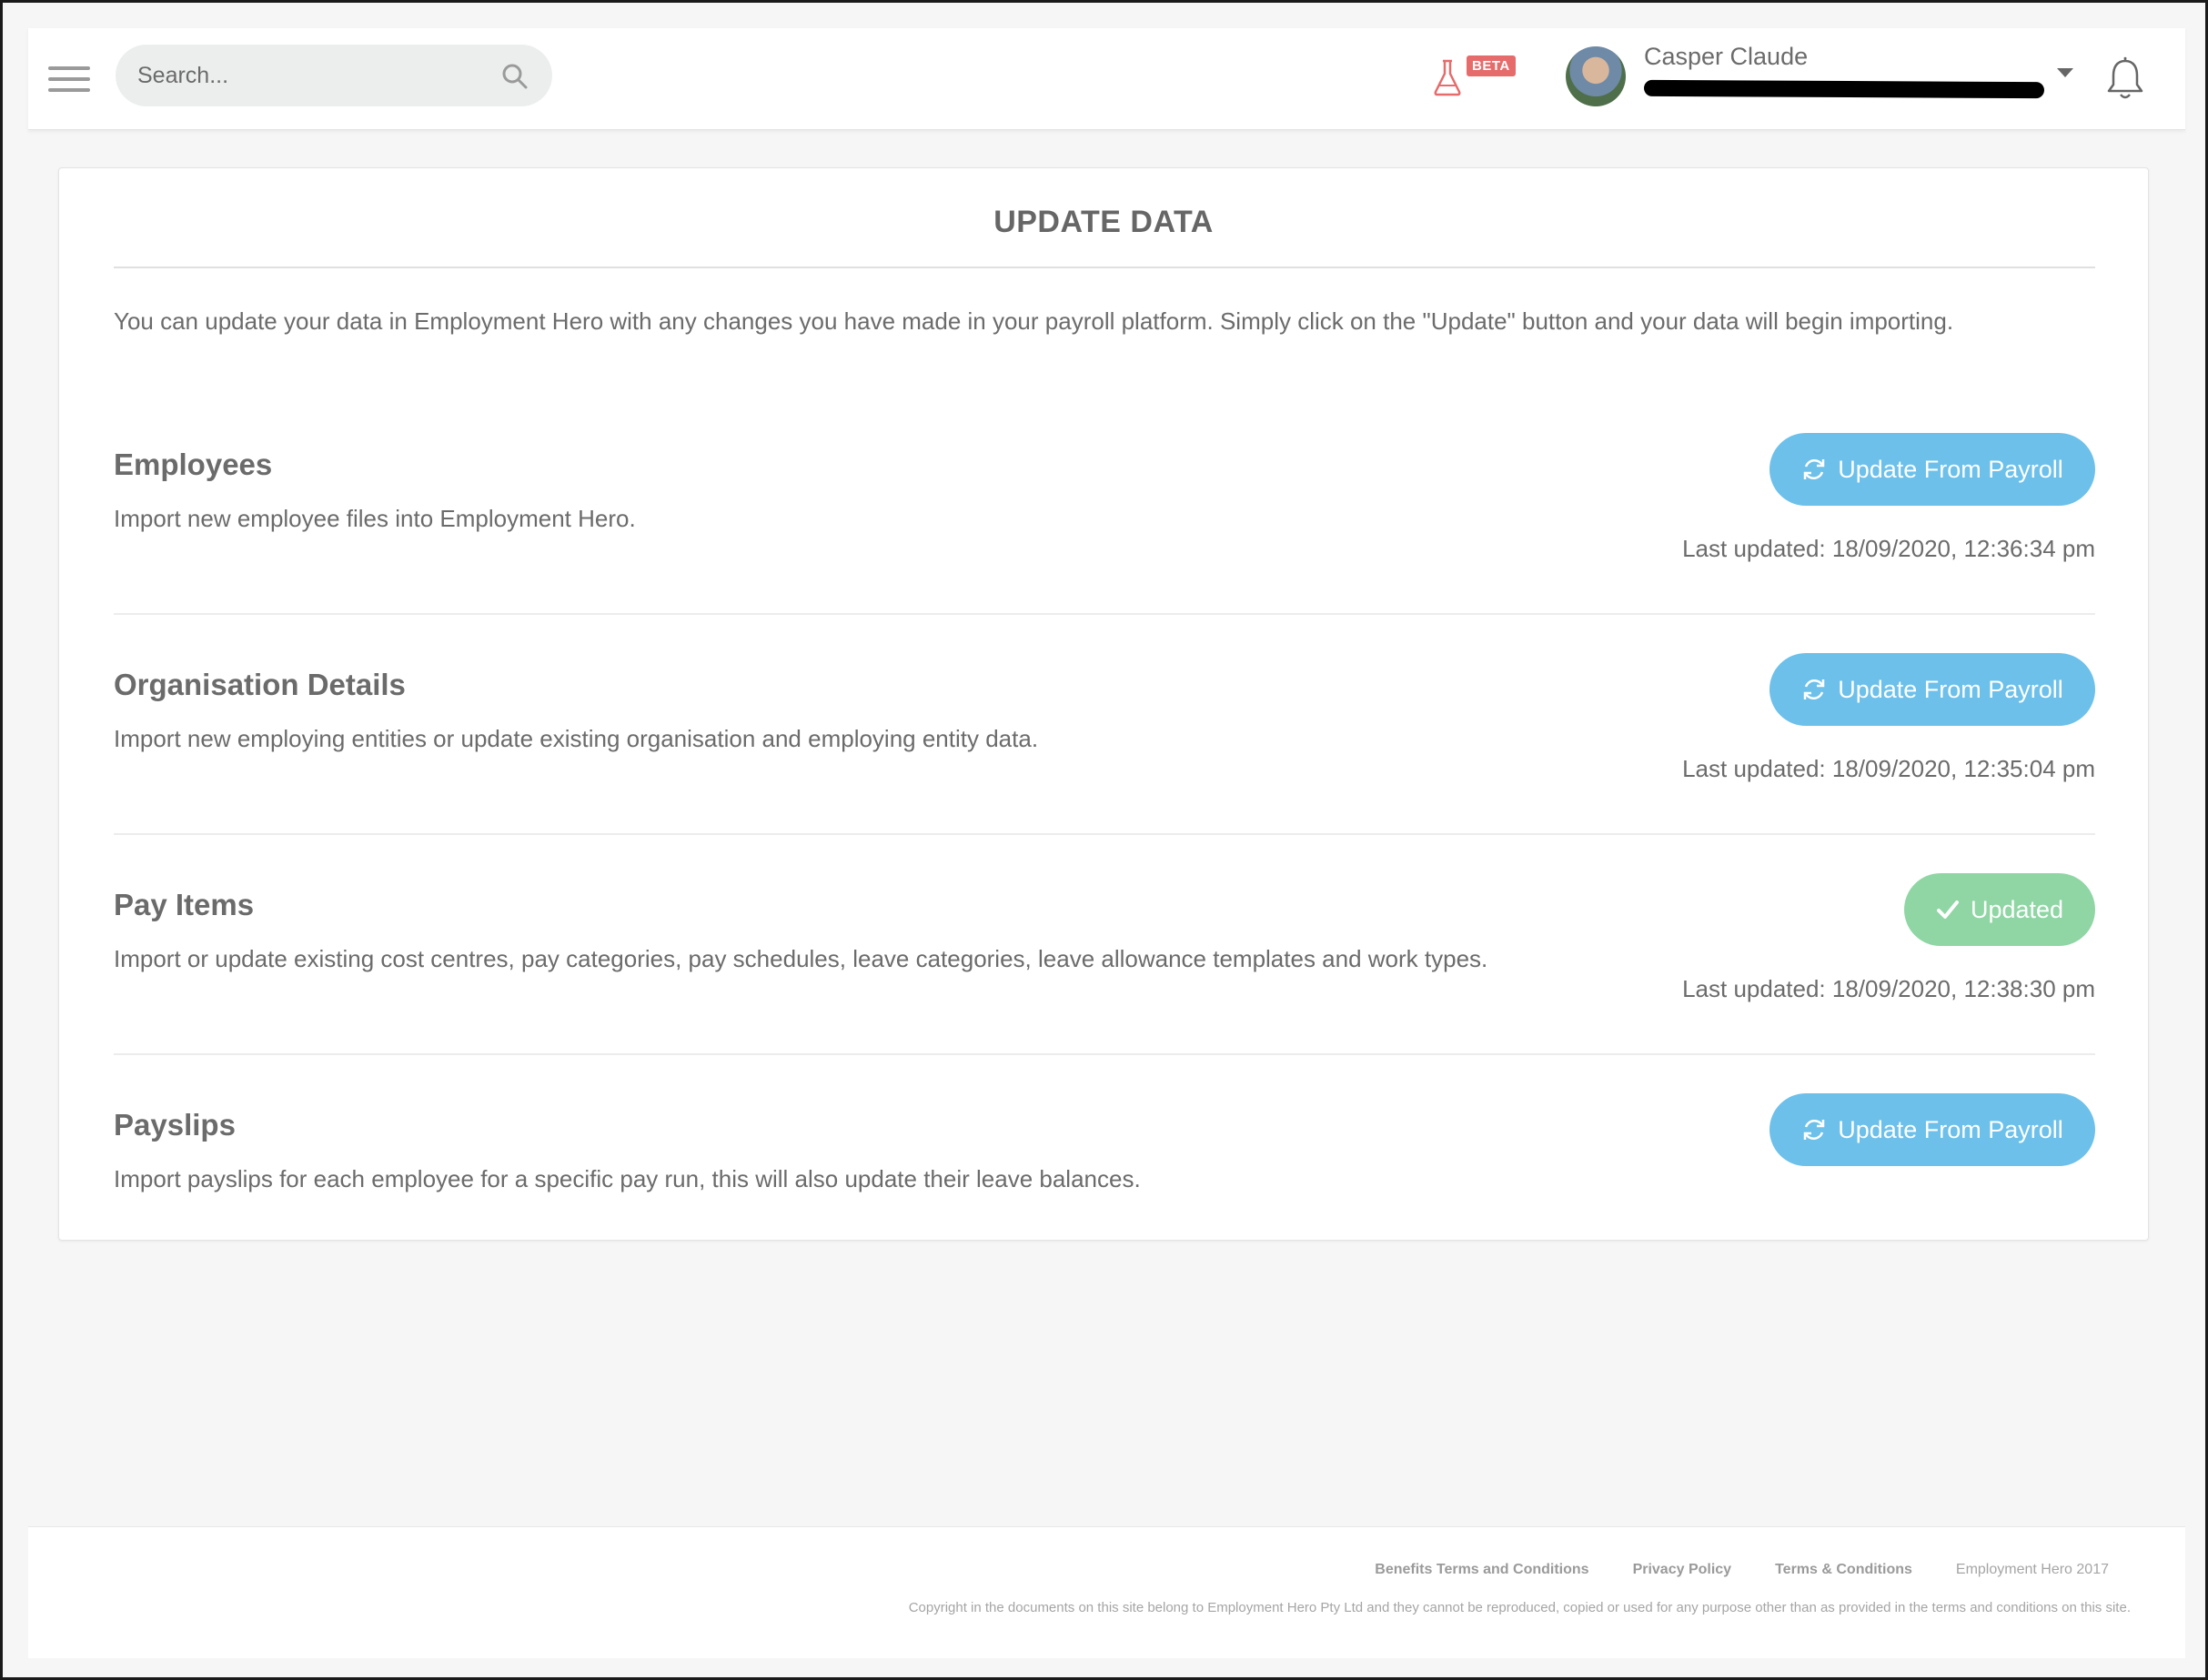 The image size is (2208, 1680). What do you see at coordinates (184, 904) in the screenshot?
I see `section-title: Pay Items` at bounding box center [184, 904].